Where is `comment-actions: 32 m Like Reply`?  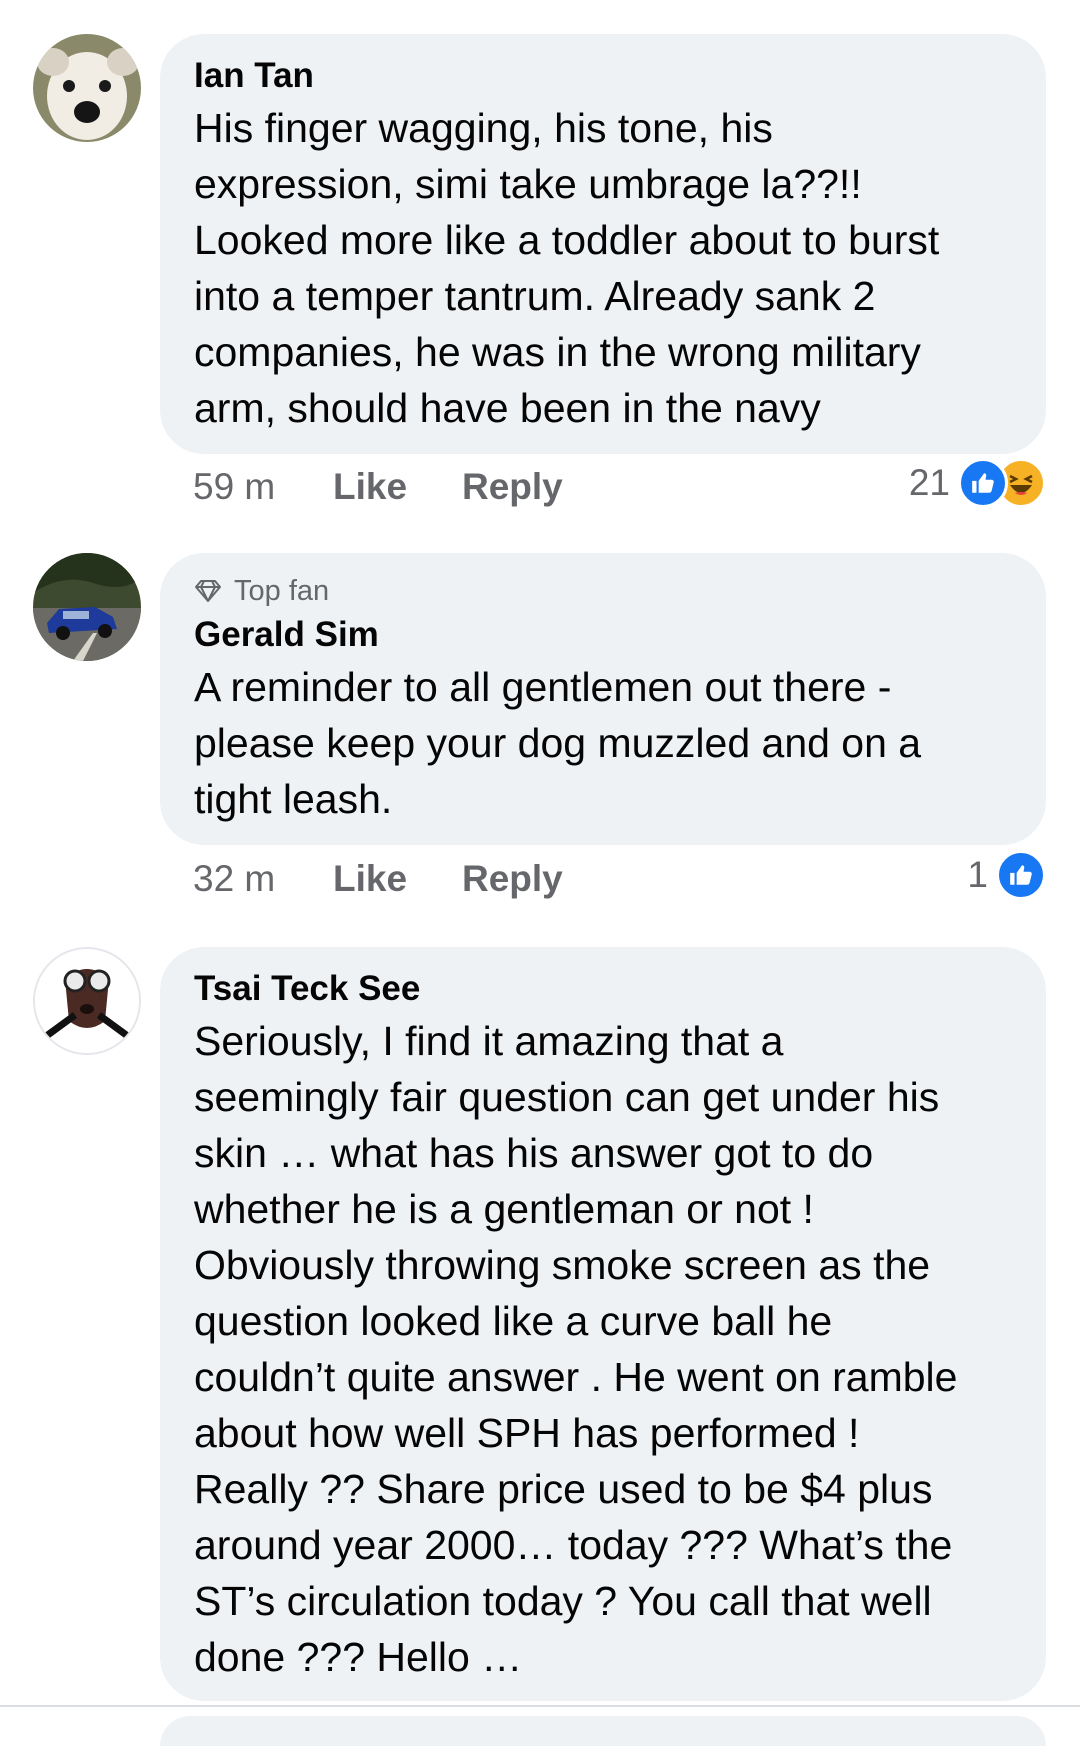 comment-actions: 32 m Like Reply is located at coordinates (378, 879).